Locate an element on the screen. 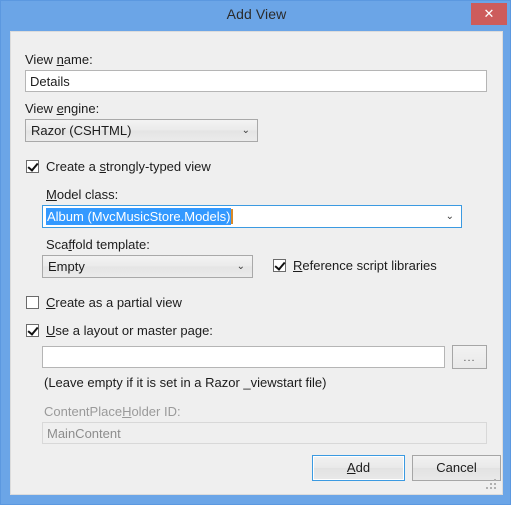 Image resolution: width=511 pixels, height=505 pixels. text-caret is located at coordinates (231, 216).